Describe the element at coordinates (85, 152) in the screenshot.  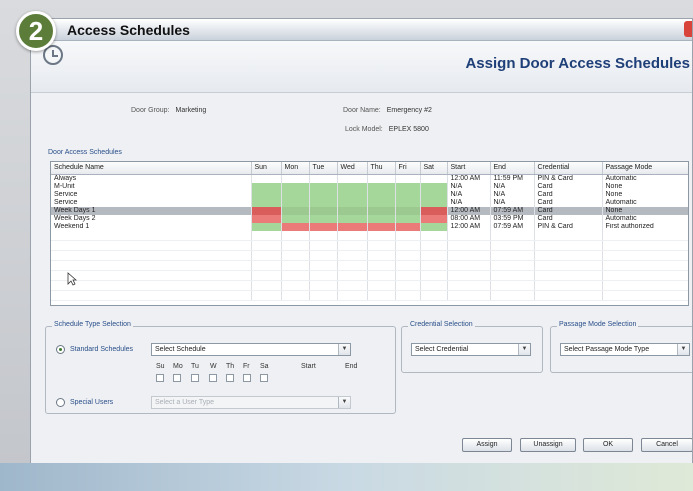
I see `schedules-section-label: Door Access Schedules` at that location.